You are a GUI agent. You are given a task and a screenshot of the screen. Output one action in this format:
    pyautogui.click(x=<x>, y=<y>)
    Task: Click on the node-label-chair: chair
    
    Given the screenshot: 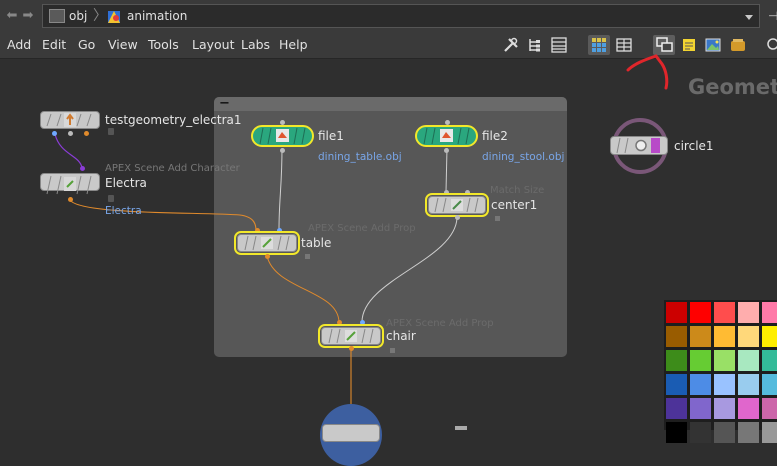 What is the action you would take?
    pyautogui.click(x=401, y=336)
    